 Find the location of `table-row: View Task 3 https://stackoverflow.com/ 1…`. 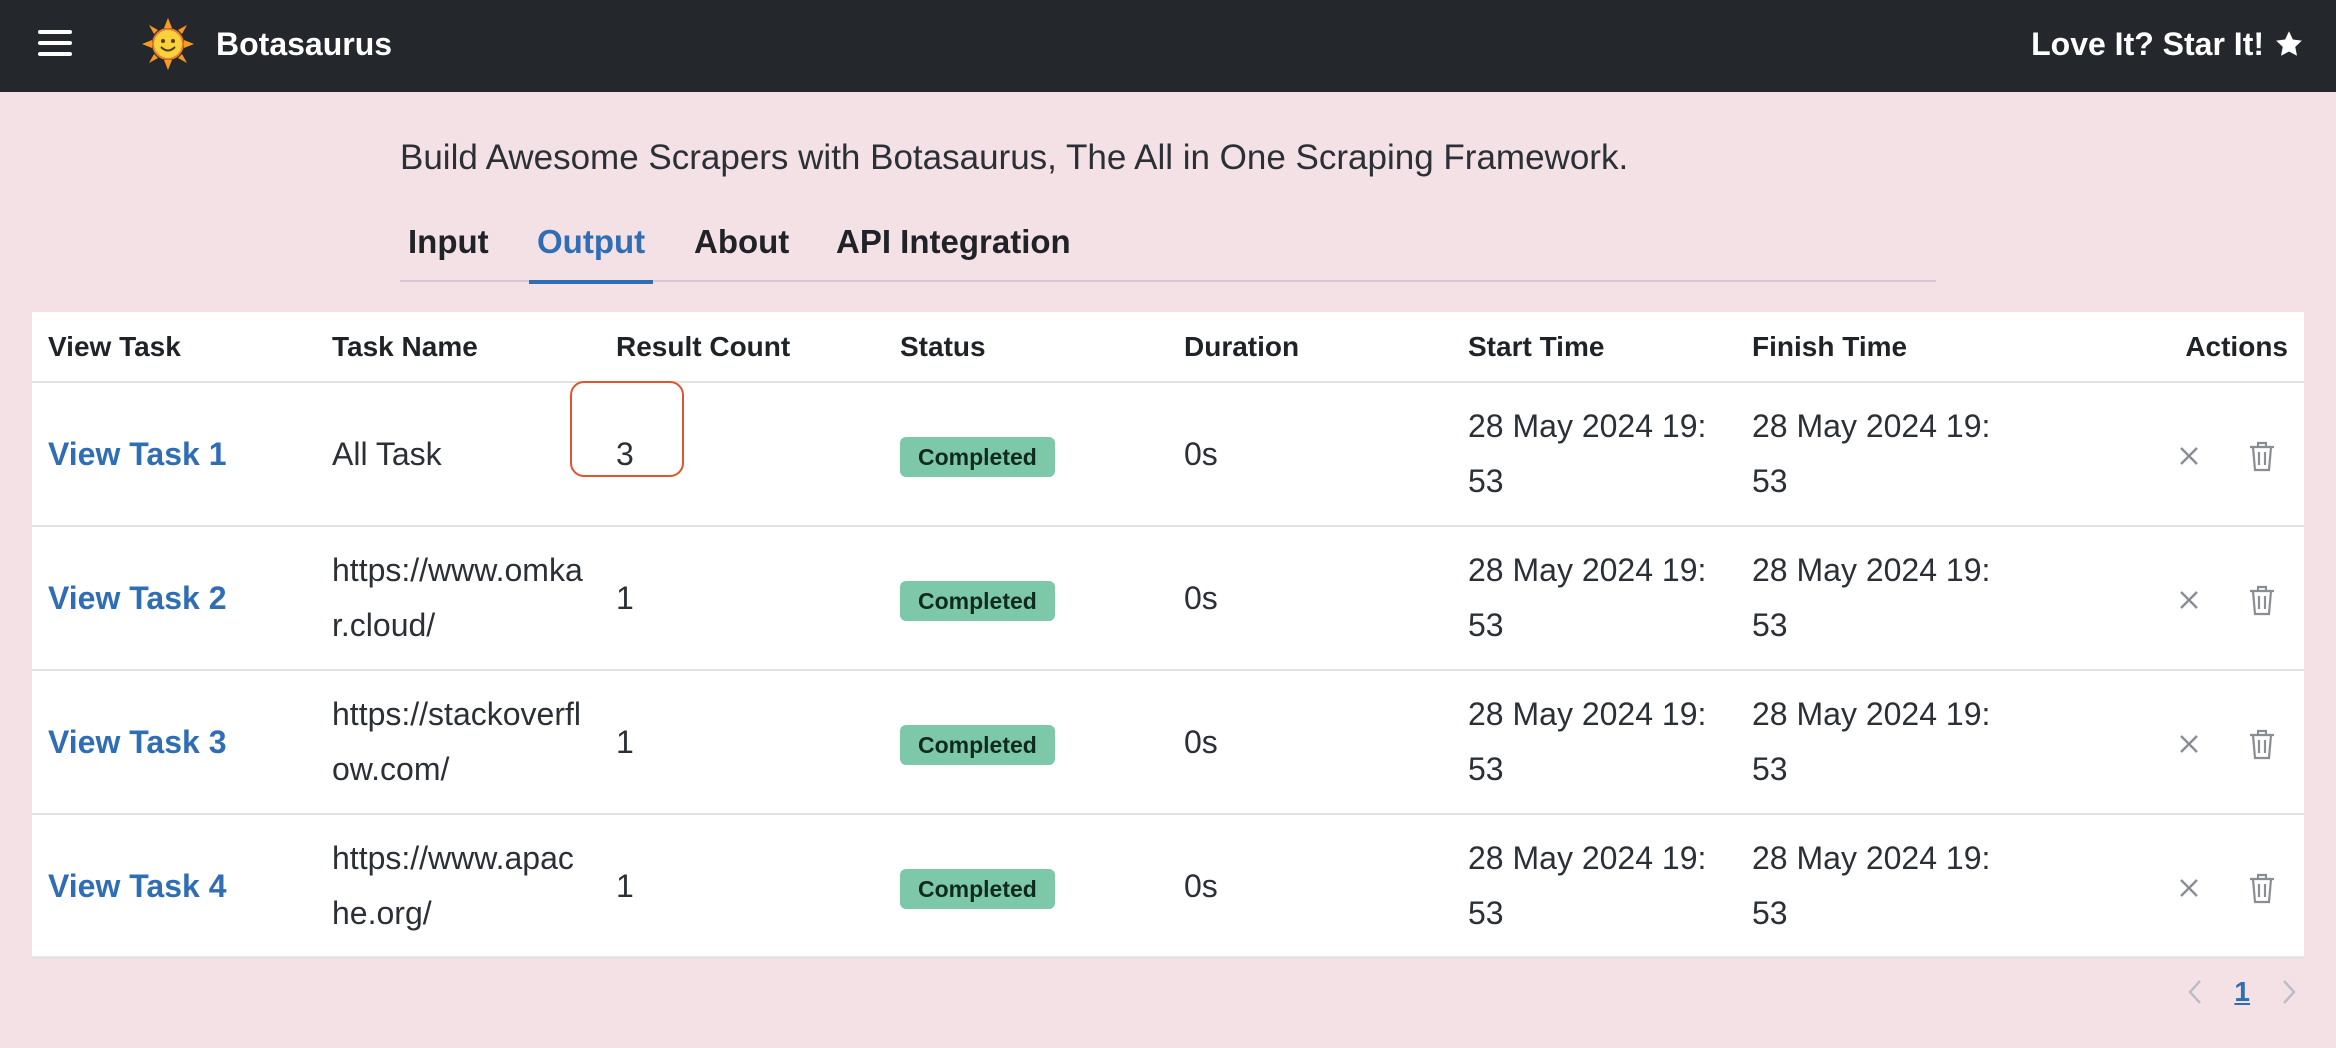

table-row: View Task 3 https://stackoverflow.com/ 1… is located at coordinates (1168, 742).